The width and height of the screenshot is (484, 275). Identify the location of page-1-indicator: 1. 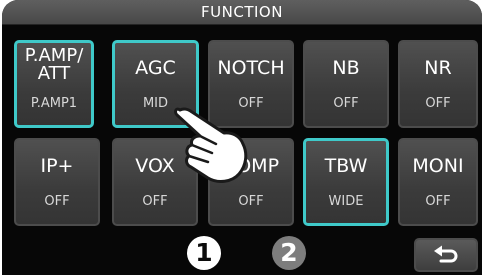
(204, 253).